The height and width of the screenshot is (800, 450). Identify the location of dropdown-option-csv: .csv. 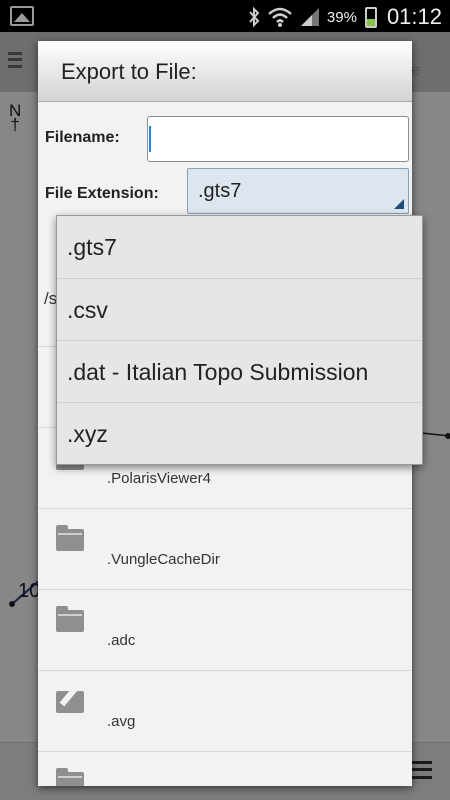
(239, 309).